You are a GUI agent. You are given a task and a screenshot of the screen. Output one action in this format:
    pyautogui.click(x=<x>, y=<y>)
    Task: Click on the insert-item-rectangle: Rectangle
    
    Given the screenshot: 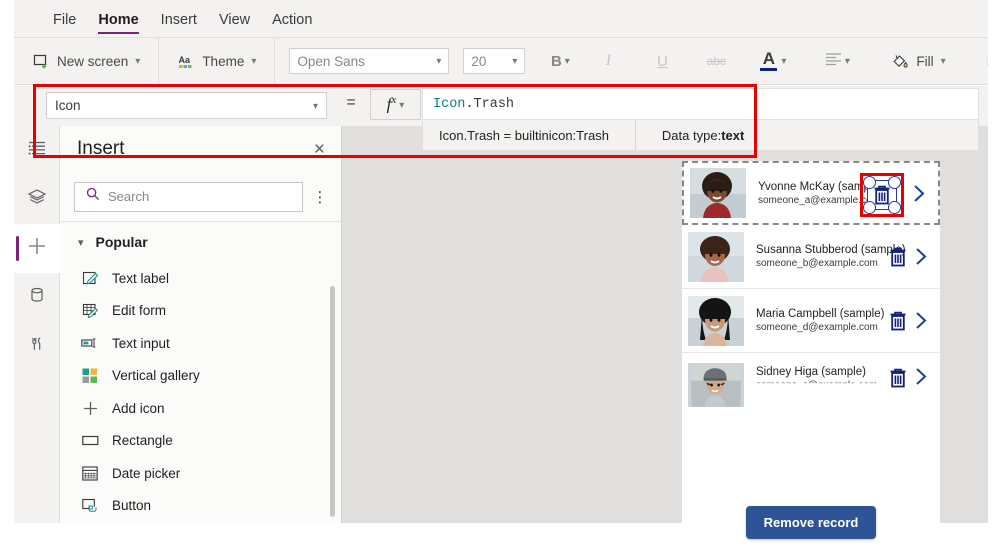 What is the action you would take?
    pyautogui.click(x=200, y=441)
    